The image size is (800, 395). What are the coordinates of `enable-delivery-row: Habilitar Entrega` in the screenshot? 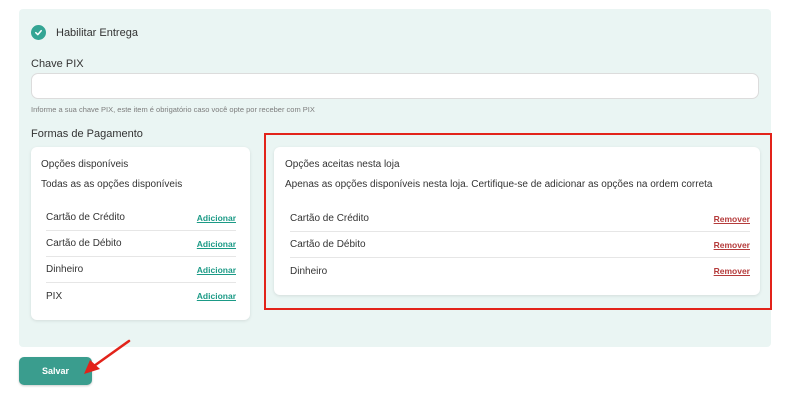 It's located at (84, 32).